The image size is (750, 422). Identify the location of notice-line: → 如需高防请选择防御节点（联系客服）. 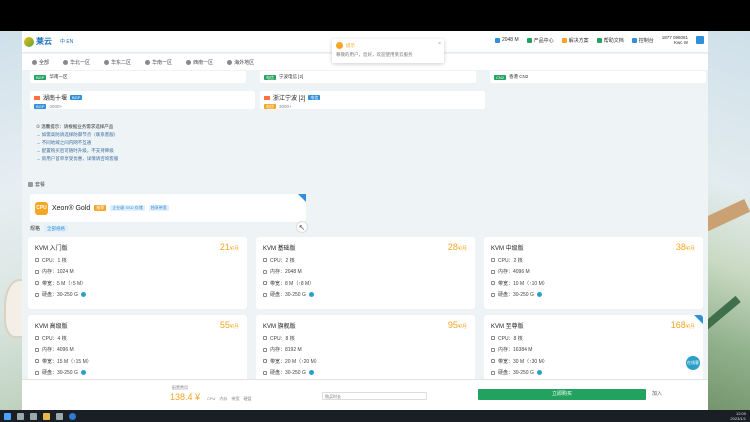
(246, 135).